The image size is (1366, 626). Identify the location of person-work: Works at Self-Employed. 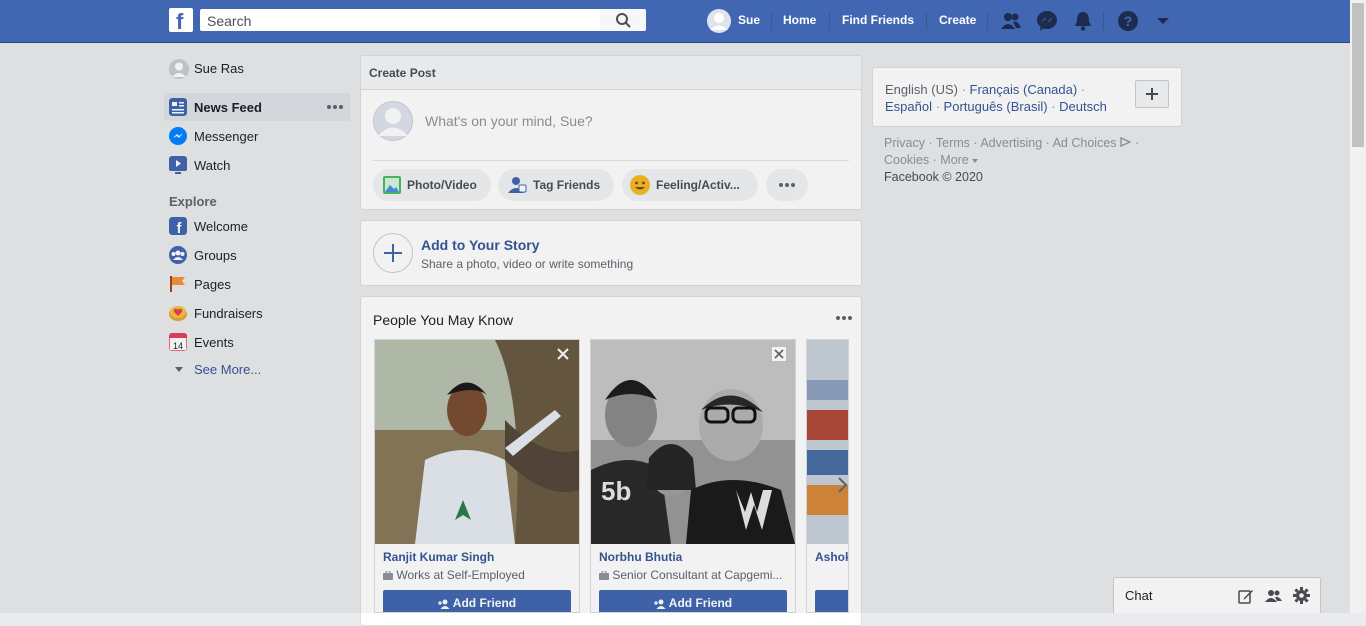
(454, 575).